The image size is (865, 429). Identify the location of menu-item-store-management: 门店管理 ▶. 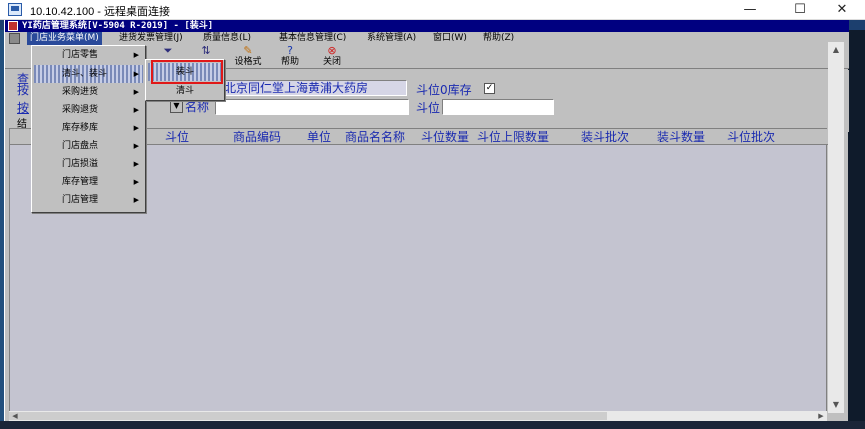
(88, 200).